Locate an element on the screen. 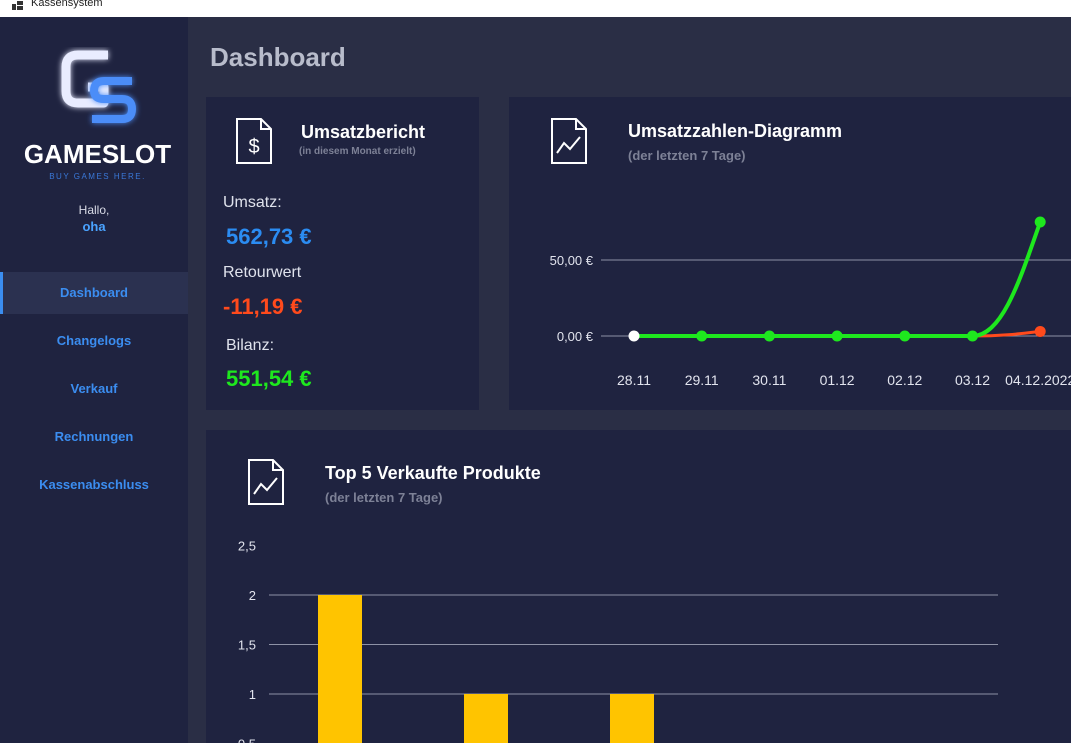  x-tick-label: 03.12 is located at coordinates (972, 380).